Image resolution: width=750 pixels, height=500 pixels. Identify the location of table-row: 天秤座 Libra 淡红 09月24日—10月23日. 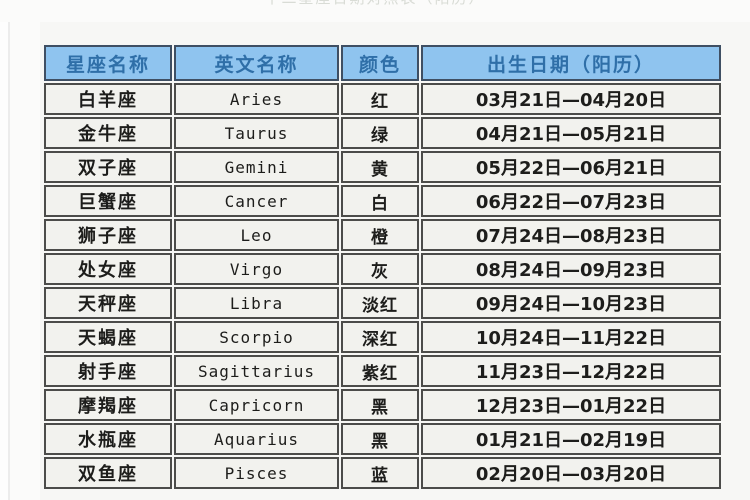
(382, 303).